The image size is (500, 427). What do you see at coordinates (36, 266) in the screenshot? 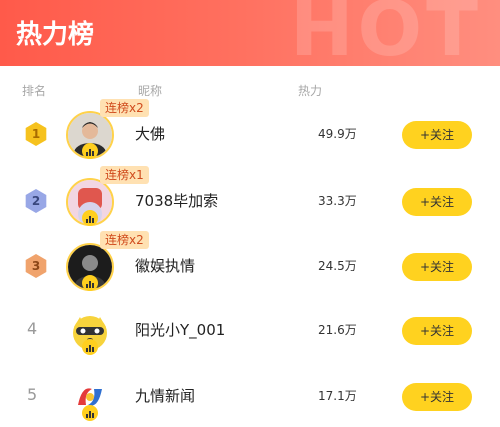
I see `bronze-medal-icon: 3` at bounding box center [36, 266].